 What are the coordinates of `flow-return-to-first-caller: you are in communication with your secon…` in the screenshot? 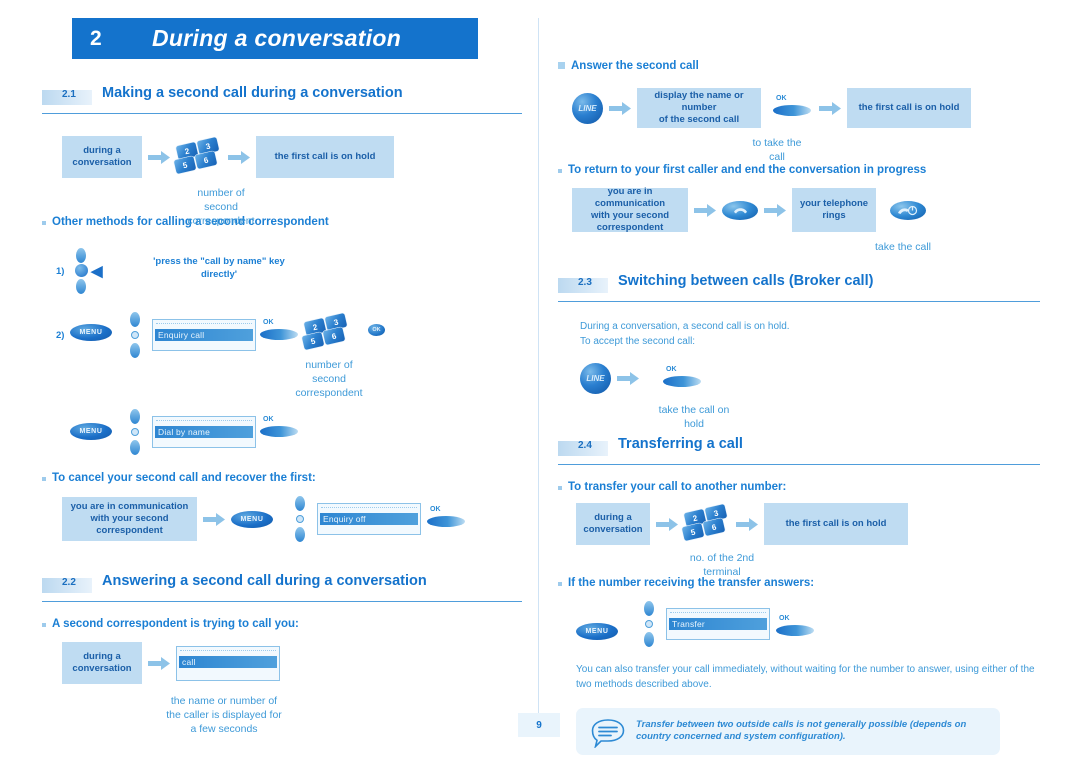 It's located at (799, 224).